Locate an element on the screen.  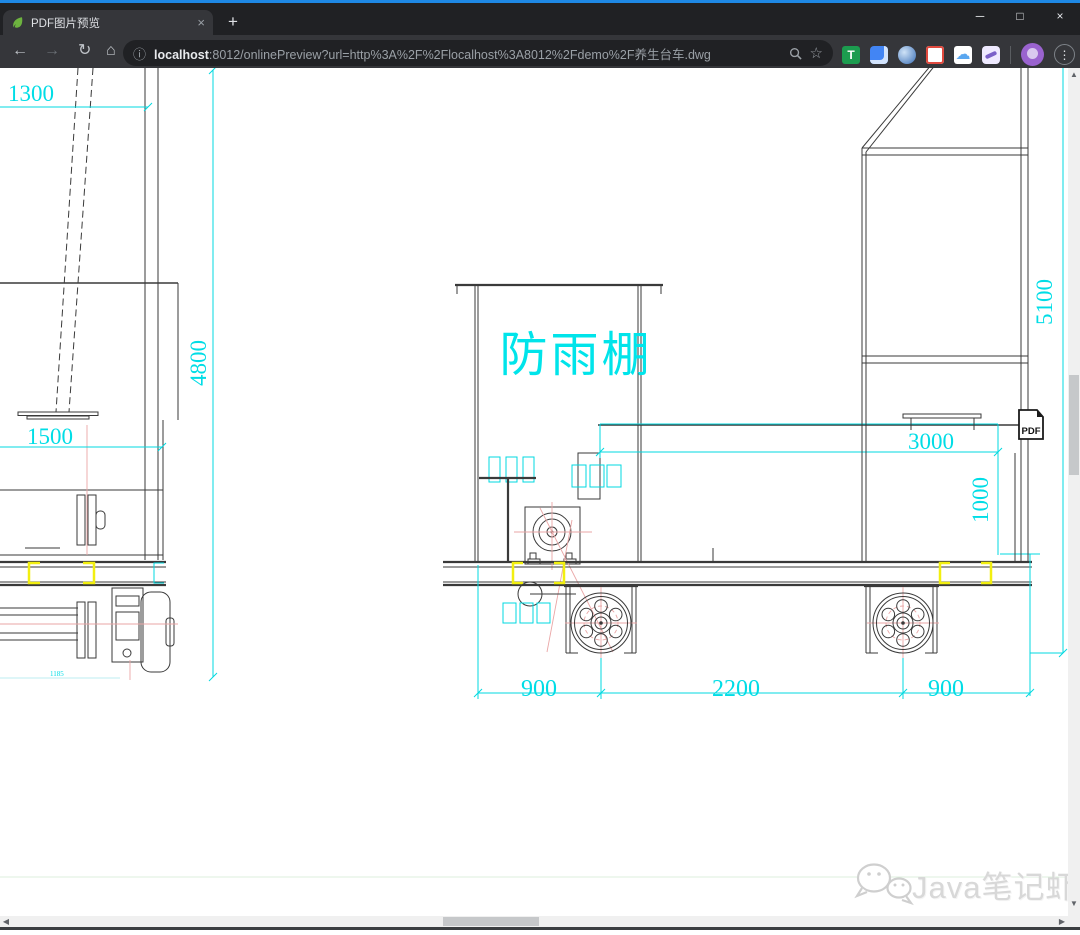
left-view: 1300 4800 1500 1185 is located at coordinates (109, 373).